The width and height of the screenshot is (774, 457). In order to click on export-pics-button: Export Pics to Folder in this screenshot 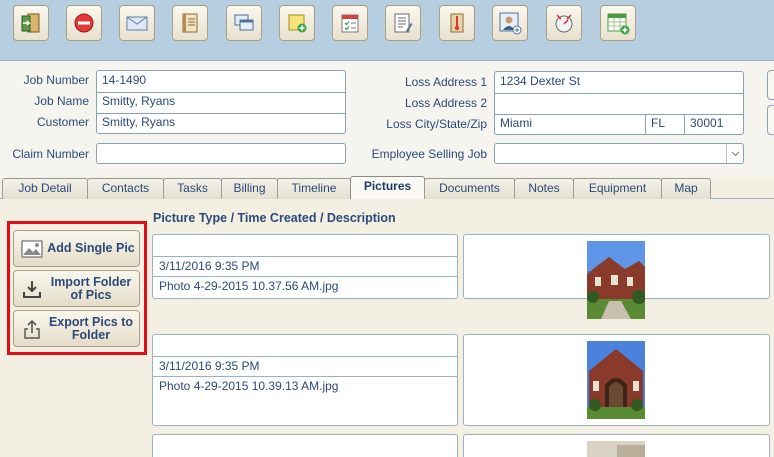, I will do `click(76, 328)`.